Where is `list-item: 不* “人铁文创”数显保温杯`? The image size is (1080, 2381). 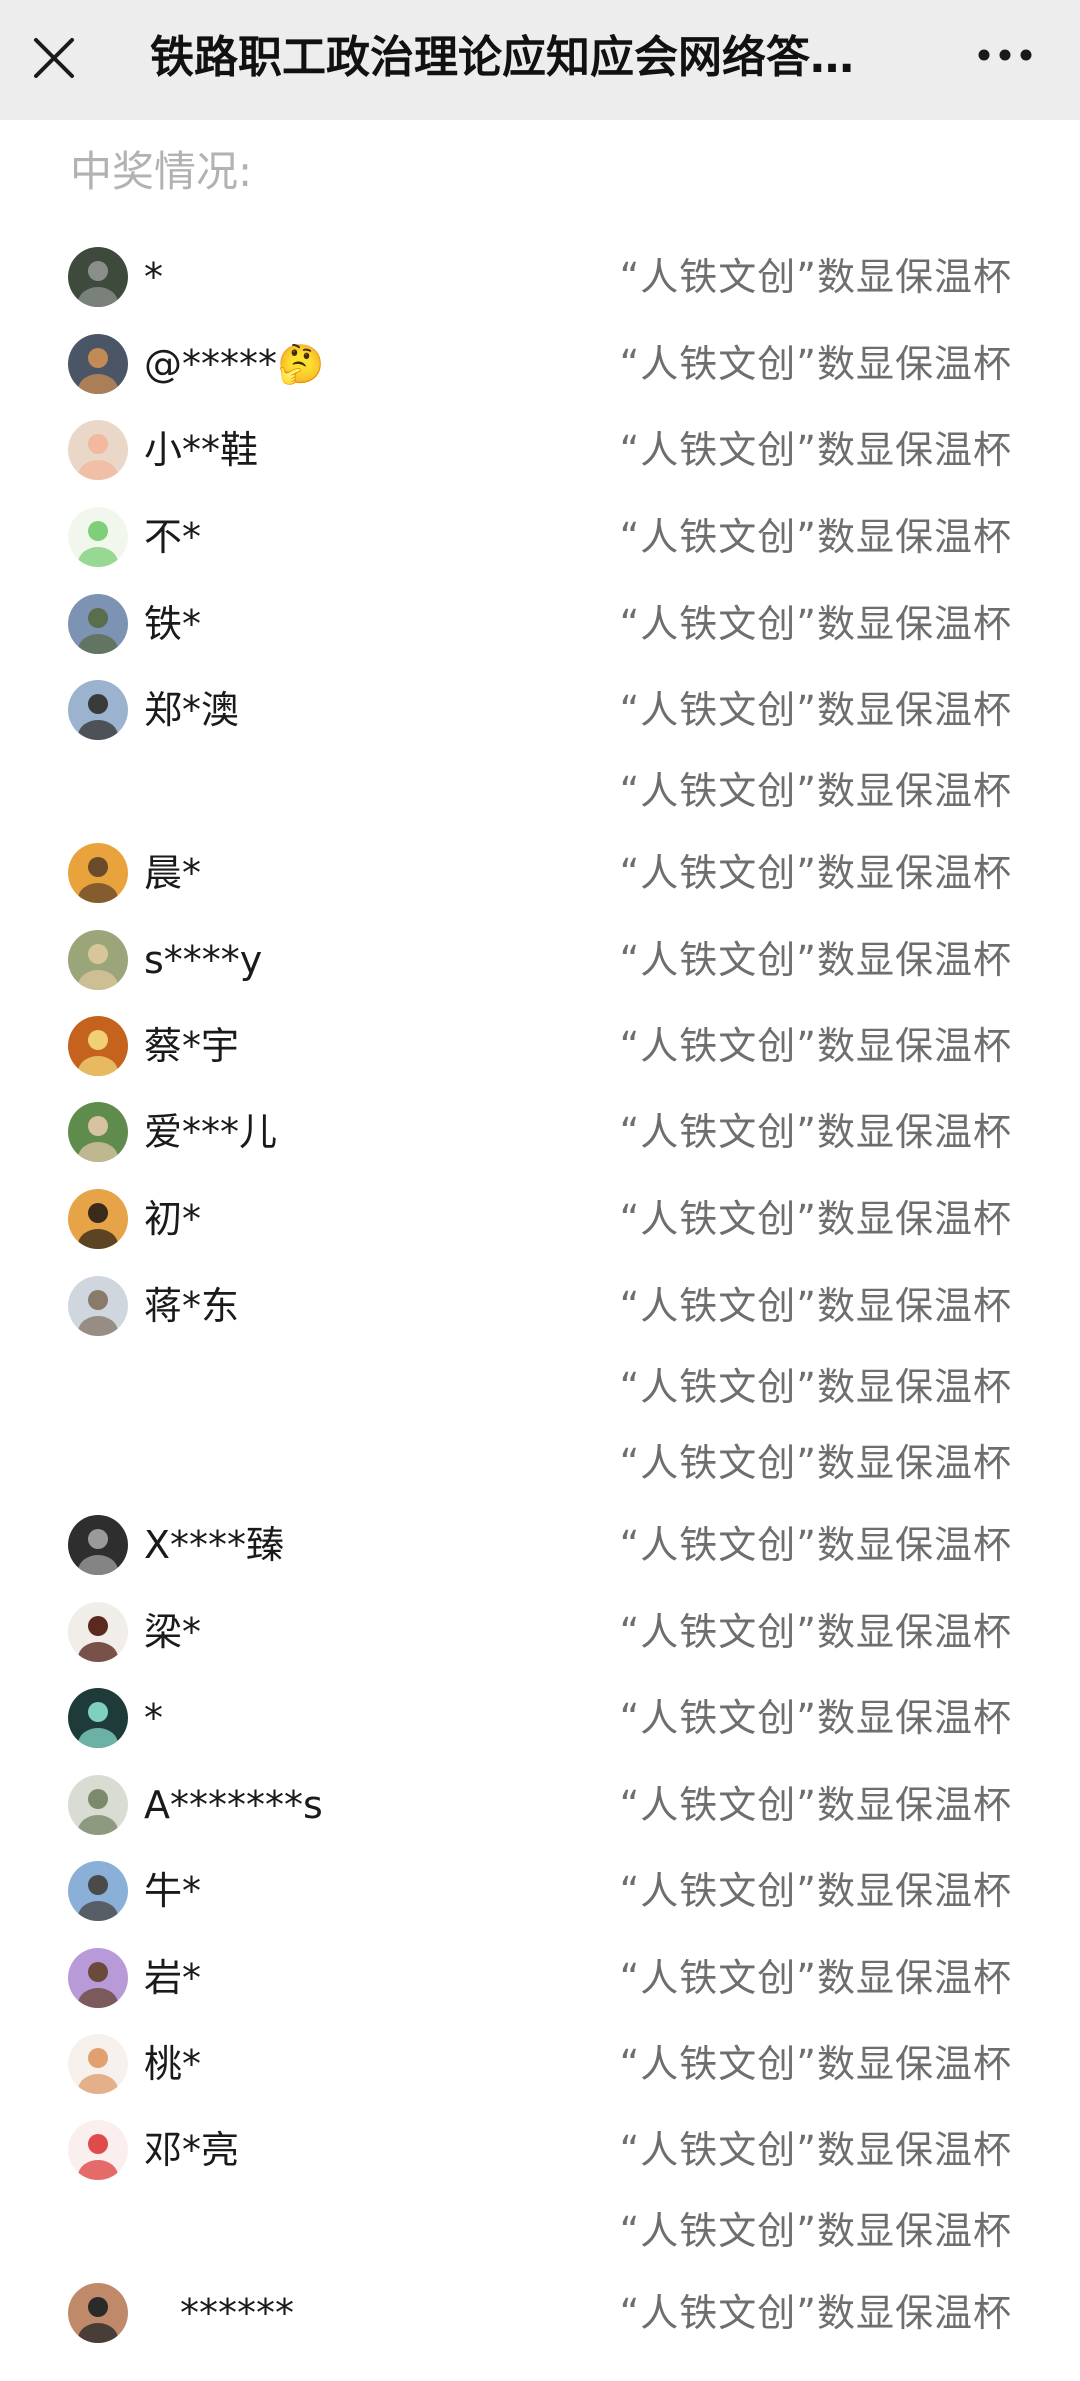
list-item: 不* “人铁文创”数显保温杯 is located at coordinates (540, 537).